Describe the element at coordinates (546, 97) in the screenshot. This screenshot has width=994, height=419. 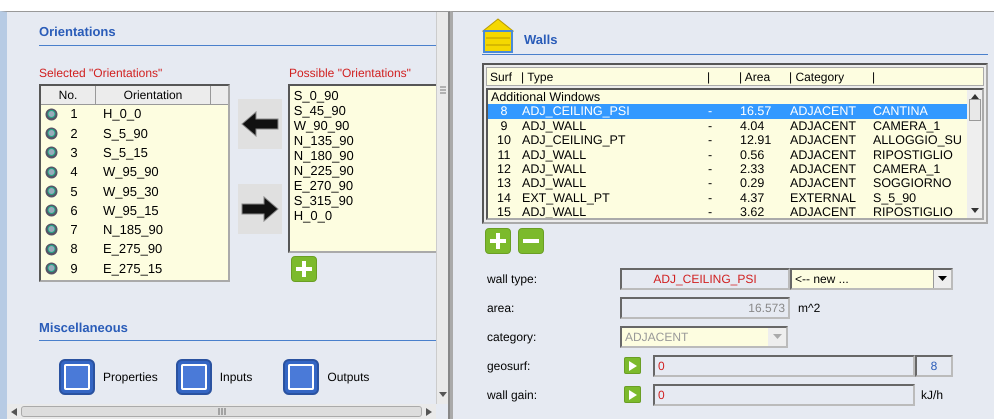
I see `group-header: Additional Windows` at that location.